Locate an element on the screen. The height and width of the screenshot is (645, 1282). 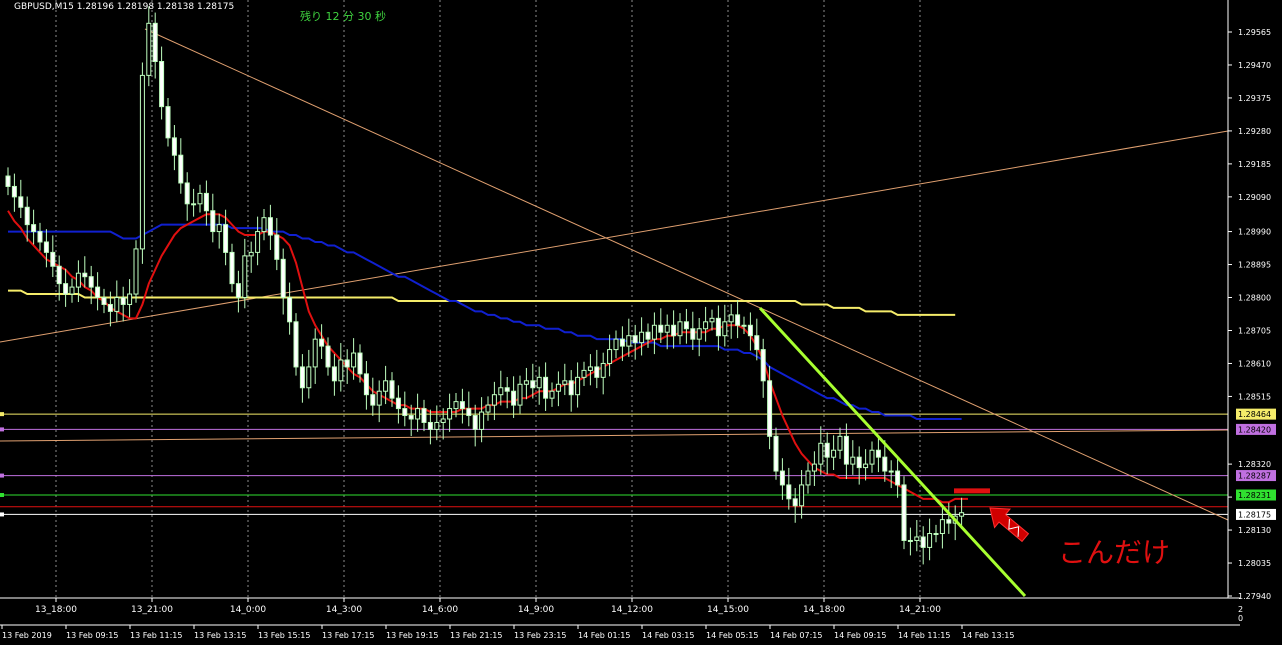
date-label: 13 Feb 13:15 is located at coordinates (220, 635).